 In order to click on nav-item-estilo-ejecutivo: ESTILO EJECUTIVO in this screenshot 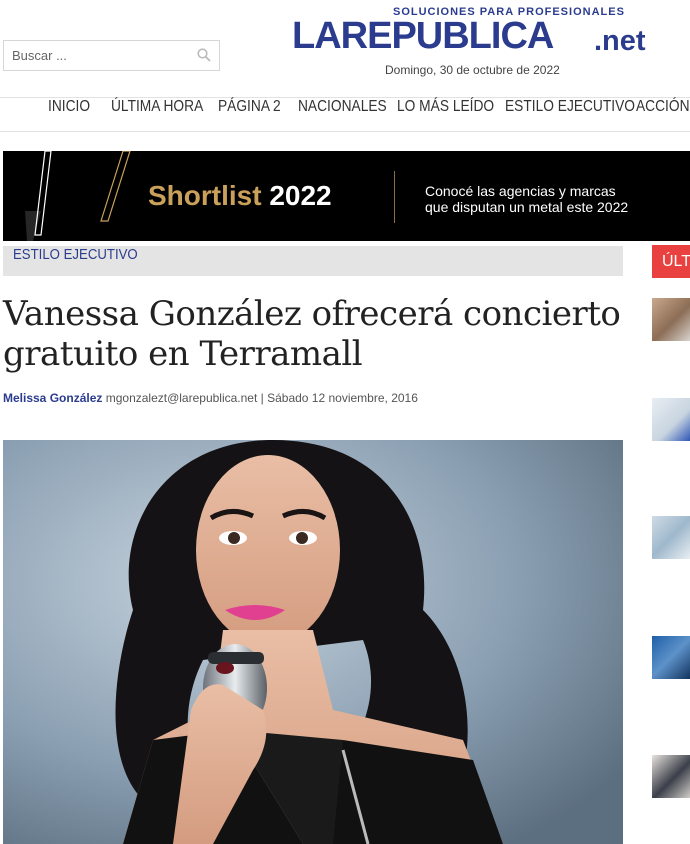, I will do `click(570, 114)`.